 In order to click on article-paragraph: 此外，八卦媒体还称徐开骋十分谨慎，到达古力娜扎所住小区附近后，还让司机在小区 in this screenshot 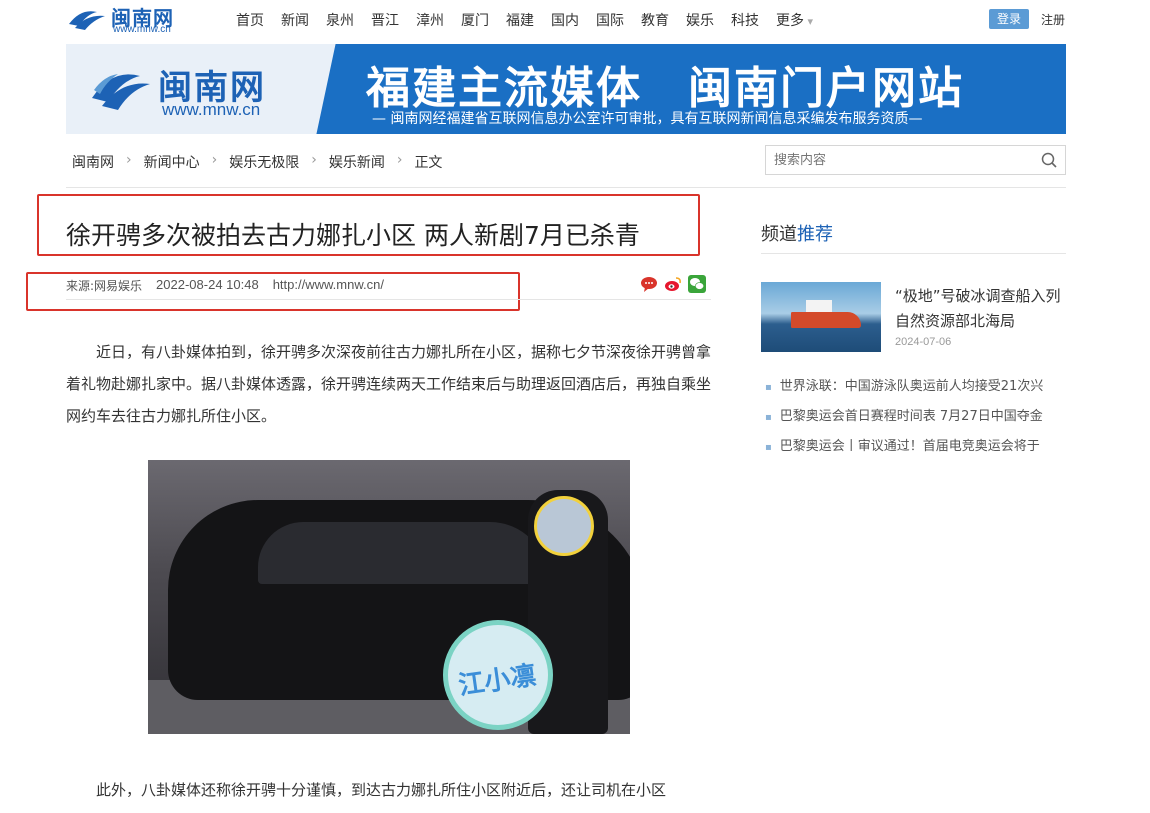, I will do `click(381, 790)`.